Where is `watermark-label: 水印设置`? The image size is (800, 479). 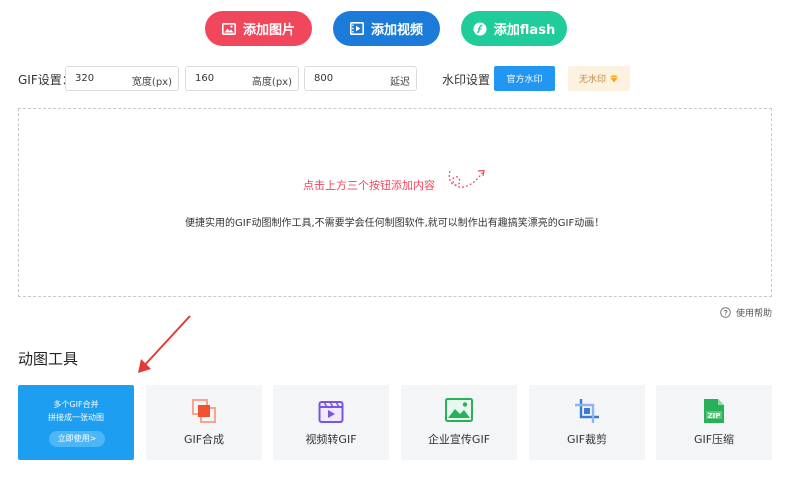
watermark-label: 水印设置 is located at coordinates (466, 80).